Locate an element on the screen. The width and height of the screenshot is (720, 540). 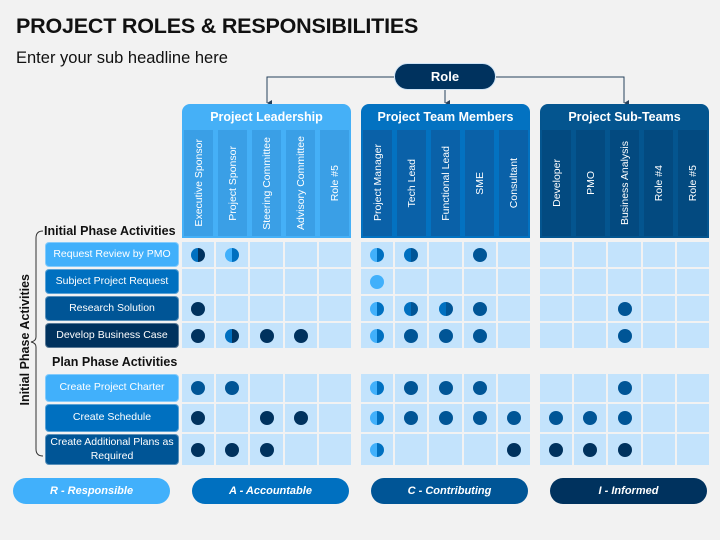
role-column-label: Advisory Committee is located at coordinates (300, 183).